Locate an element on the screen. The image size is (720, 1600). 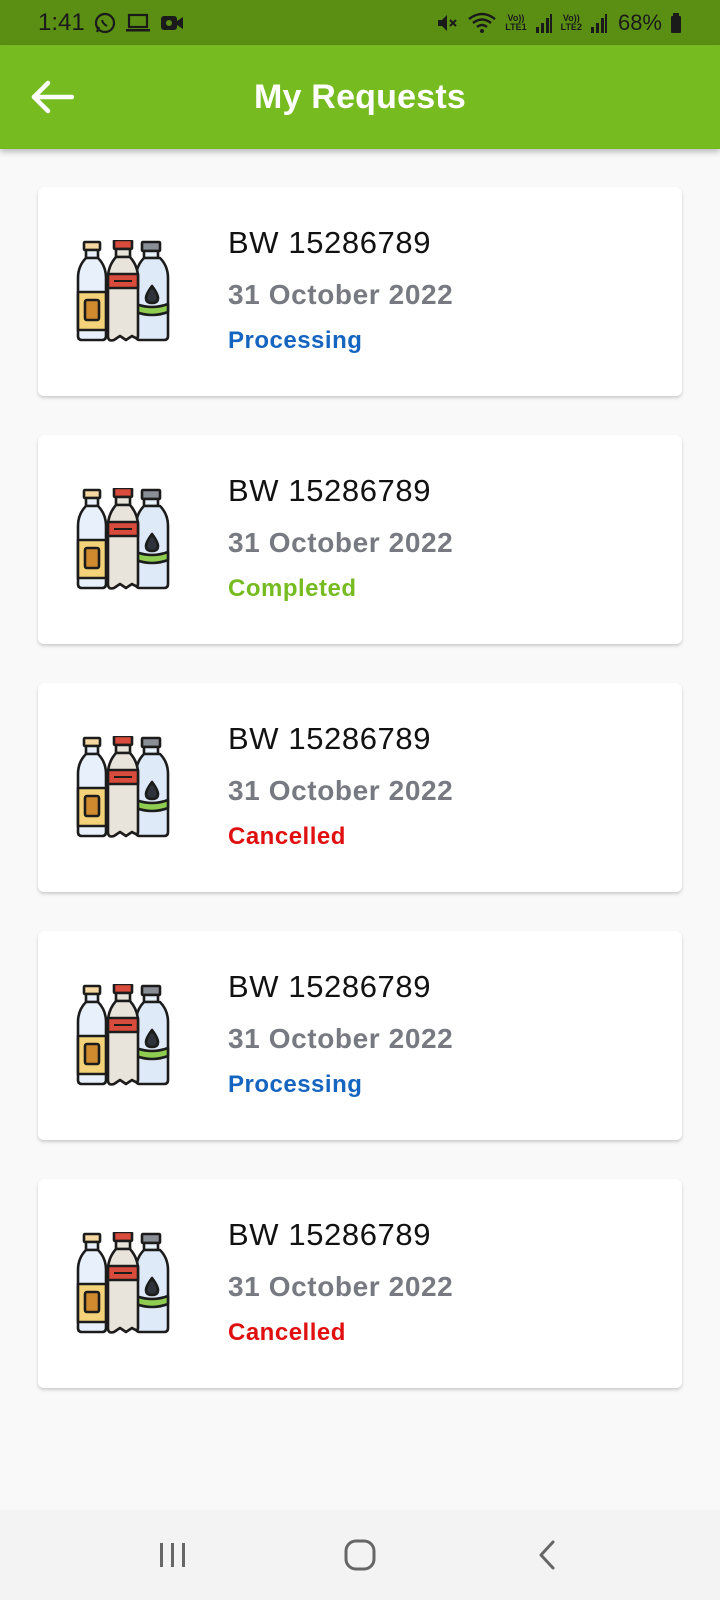
sim2-label: Vo)) LTE2 is located at coordinates (571, 22).